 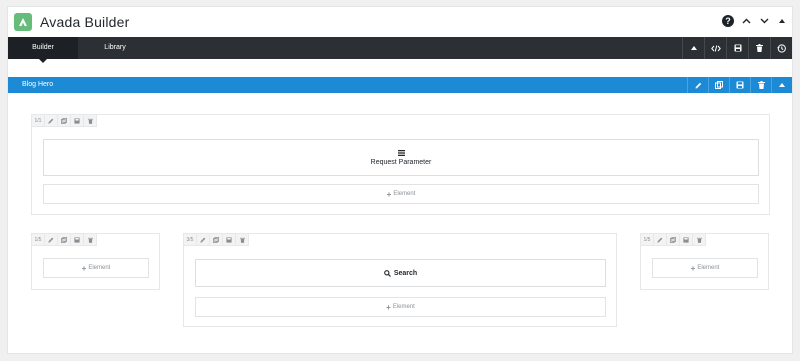 I want to click on tabbar-actions, so click(x=737, y=48).